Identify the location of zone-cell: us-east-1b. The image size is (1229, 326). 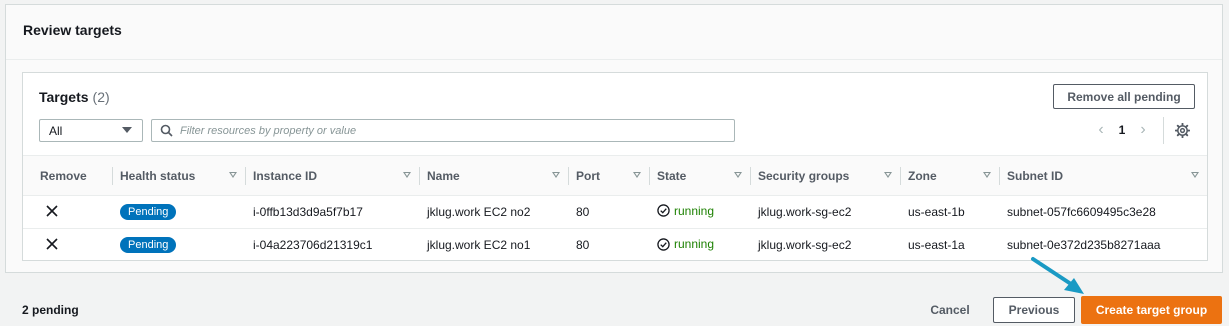
(949, 212).